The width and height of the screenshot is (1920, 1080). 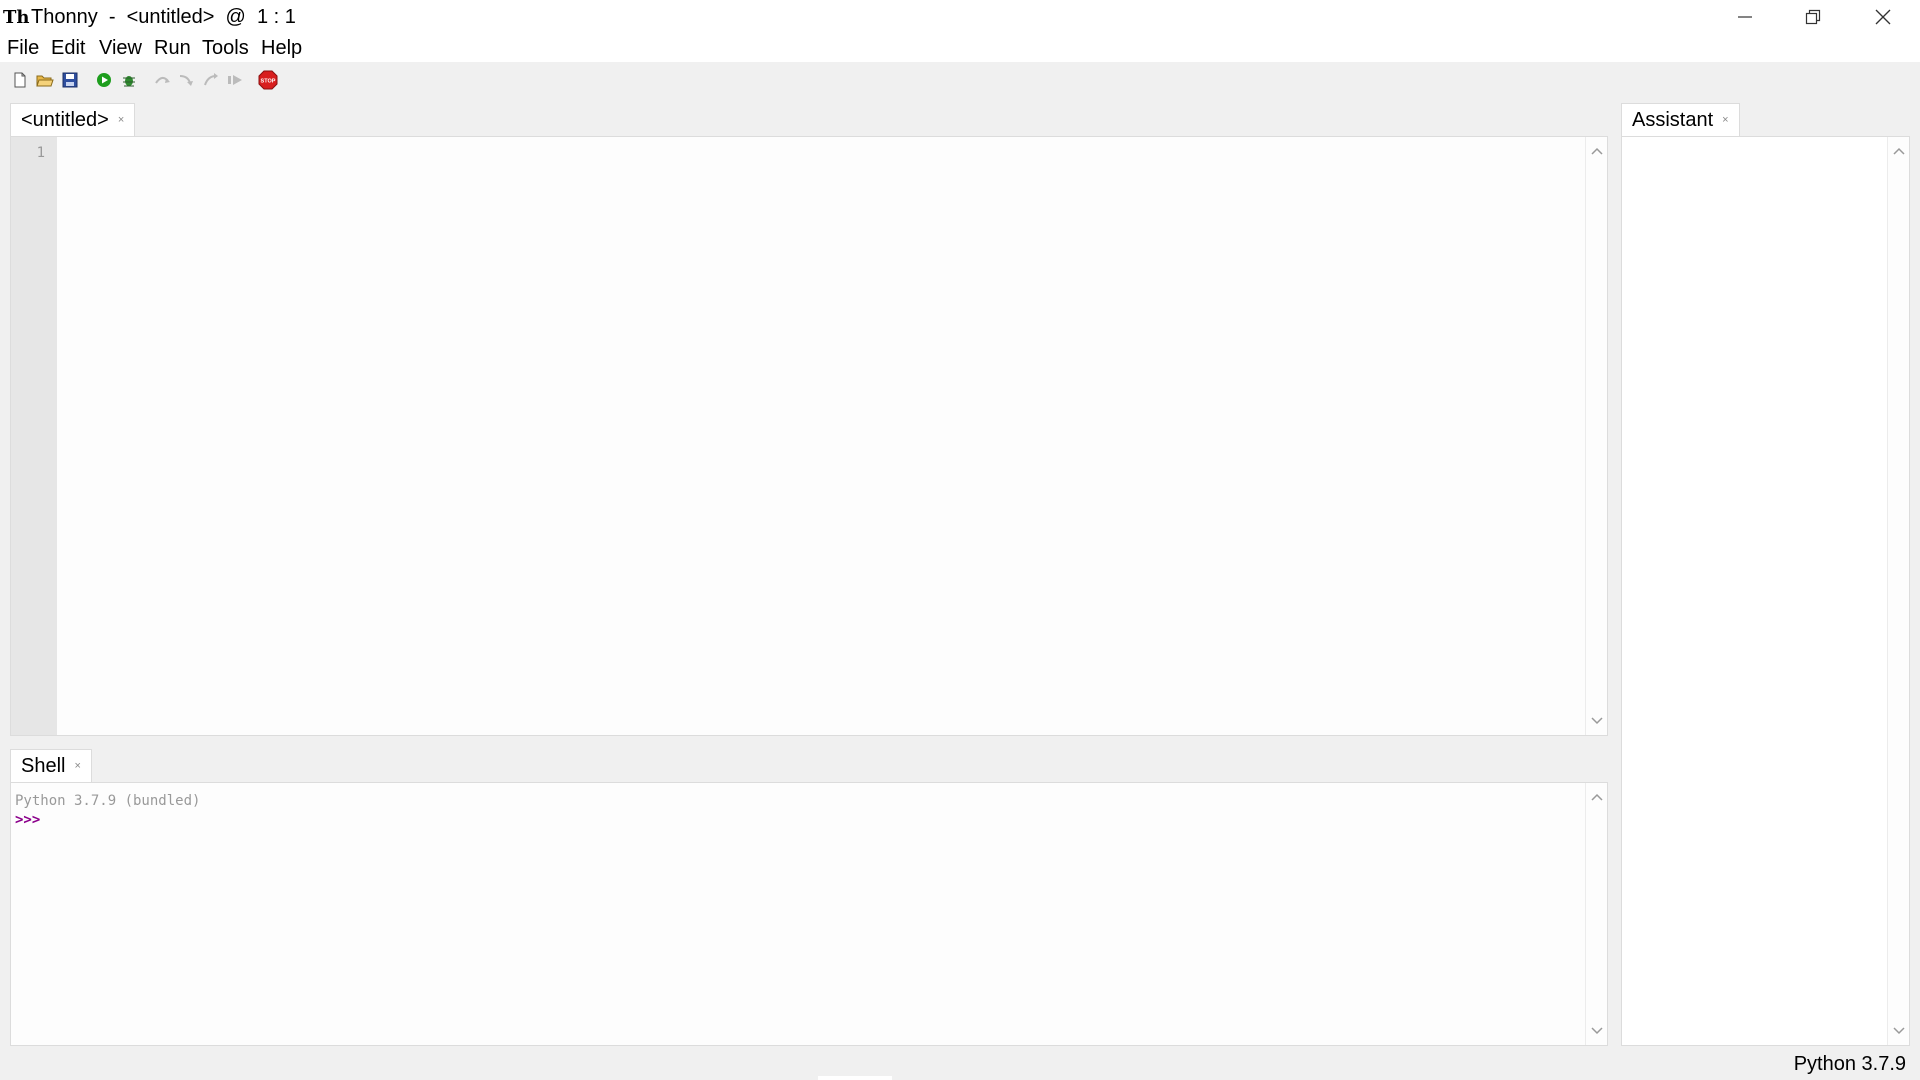 I want to click on assistant-scrollbar, so click(x=1898, y=591).